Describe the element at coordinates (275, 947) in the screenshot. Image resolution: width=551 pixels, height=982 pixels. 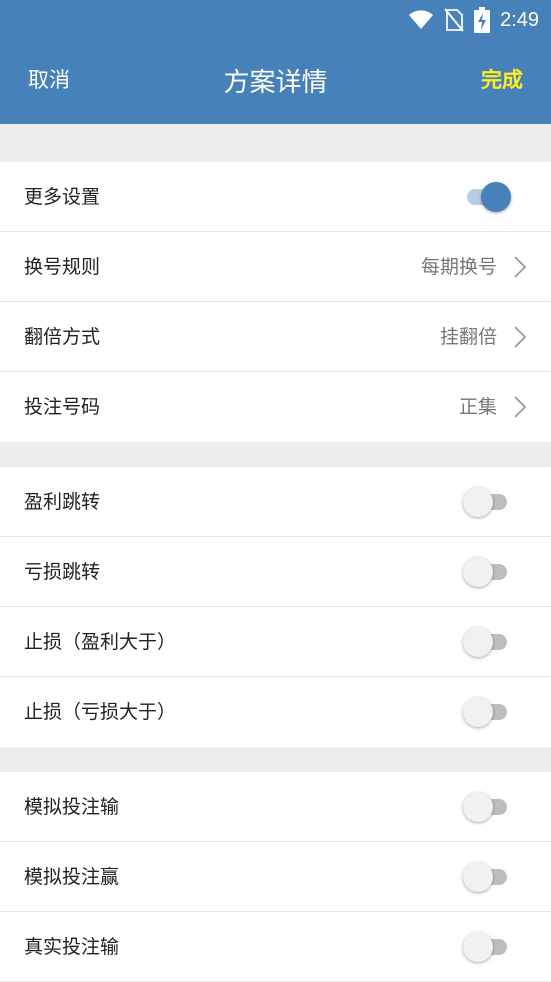
I see `setting-row-real-lose: 真实投注输` at that location.